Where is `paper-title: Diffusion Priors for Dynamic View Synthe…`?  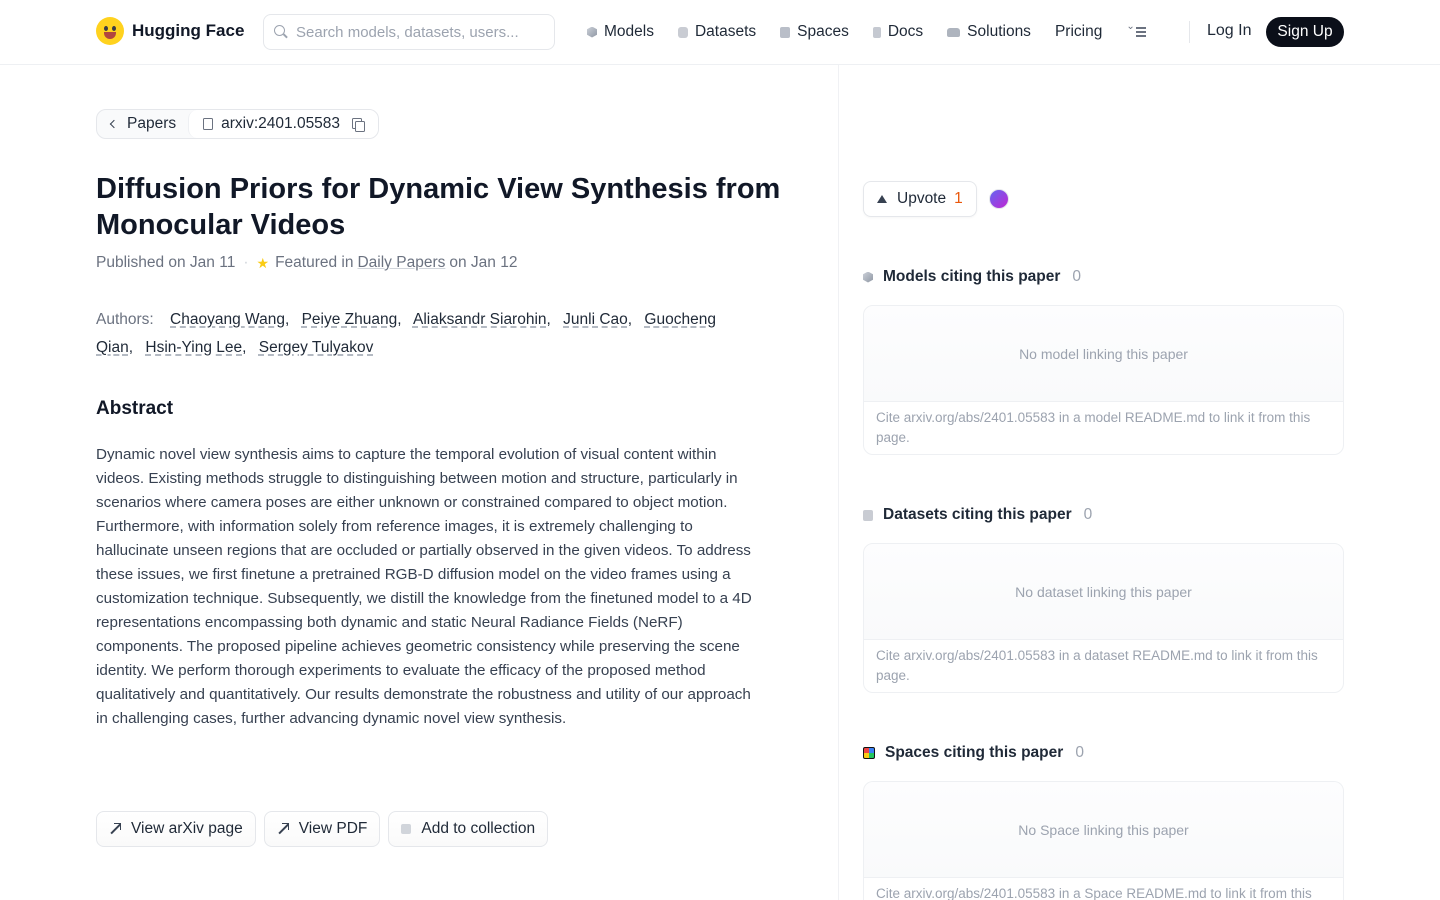 paper-title: Diffusion Priors for Dynamic View Synthe… is located at coordinates (438, 207).